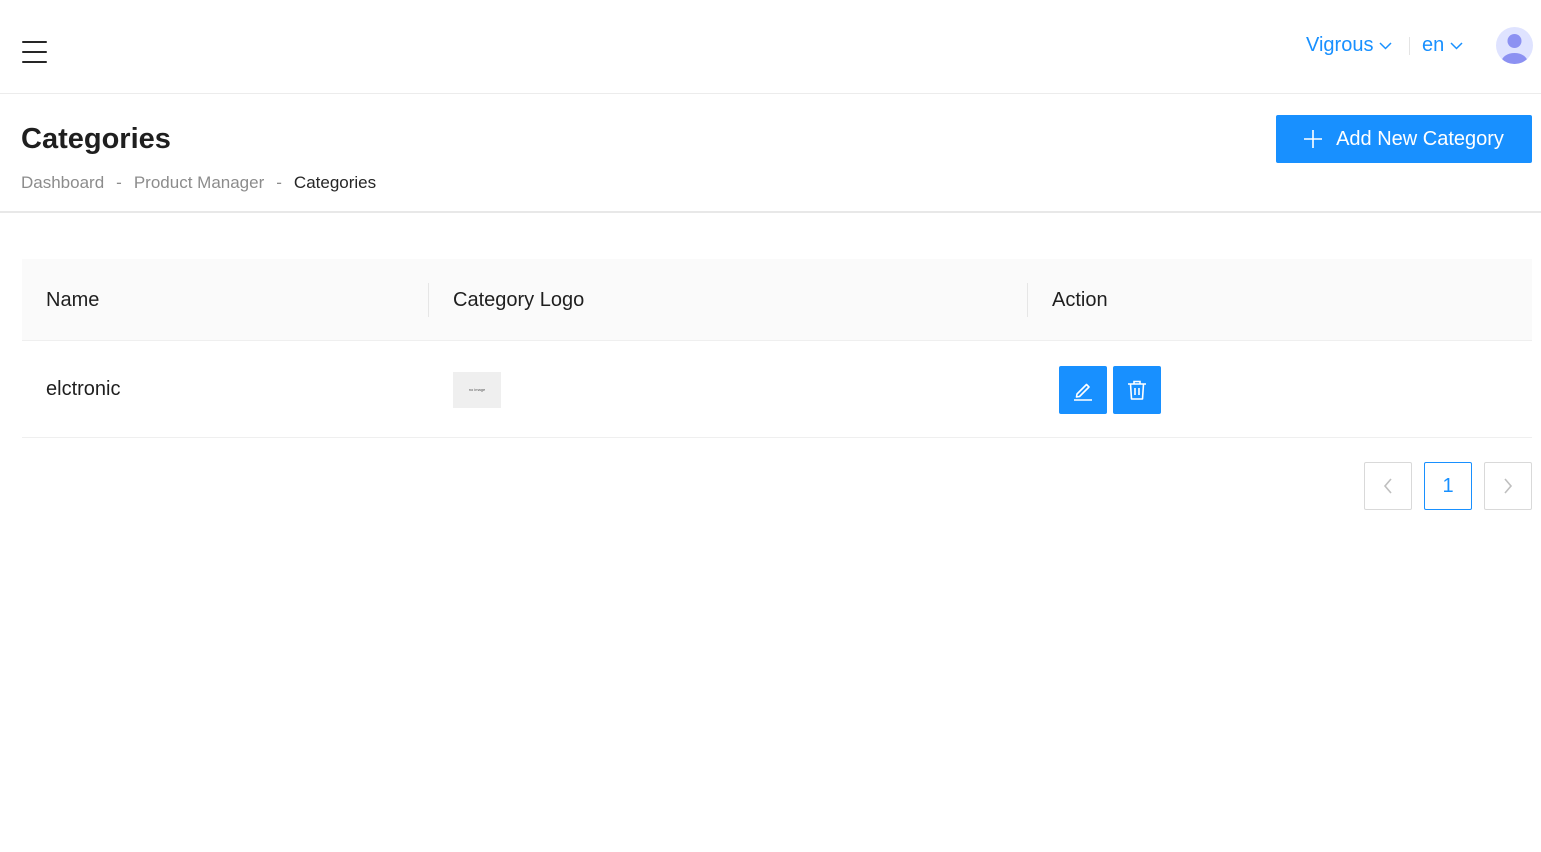 The height and width of the screenshot is (852, 1541). What do you see at coordinates (335, 182) in the screenshot?
I see `breadcrumb-item-categories: Categories` at bounding box center [335, 182].